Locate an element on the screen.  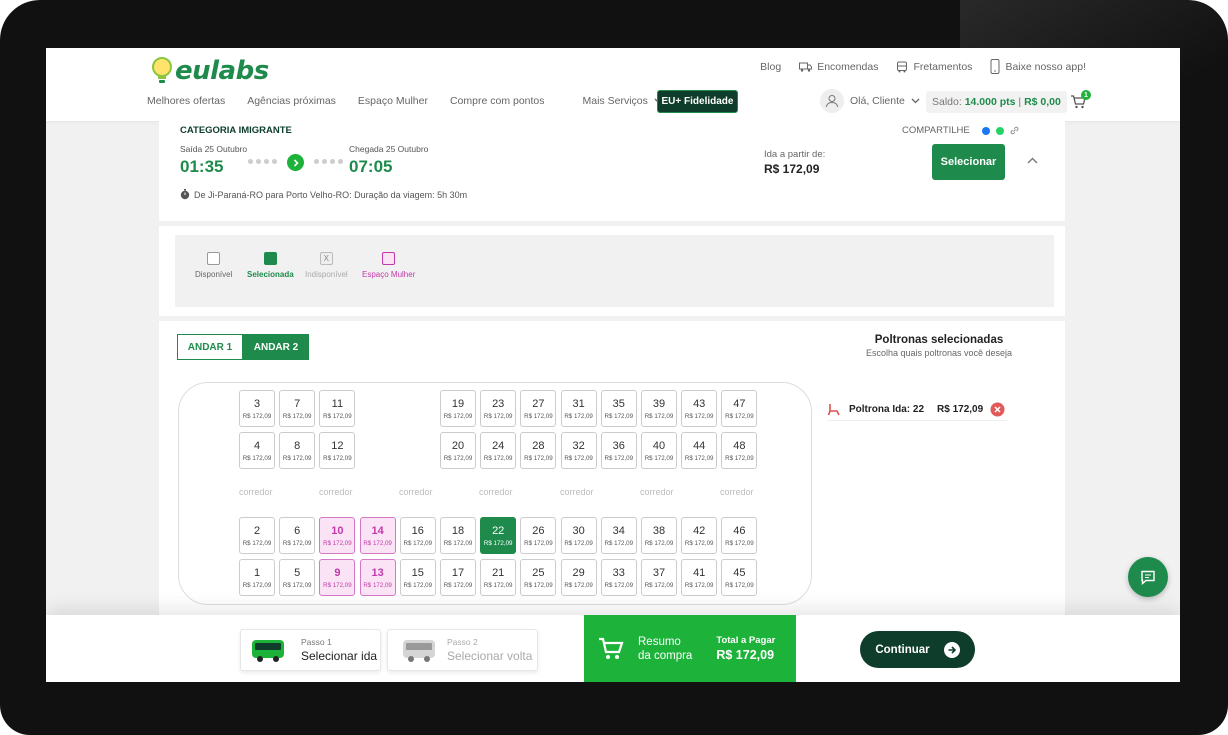
seat-number: 32 is located at coordinates (578, 445).